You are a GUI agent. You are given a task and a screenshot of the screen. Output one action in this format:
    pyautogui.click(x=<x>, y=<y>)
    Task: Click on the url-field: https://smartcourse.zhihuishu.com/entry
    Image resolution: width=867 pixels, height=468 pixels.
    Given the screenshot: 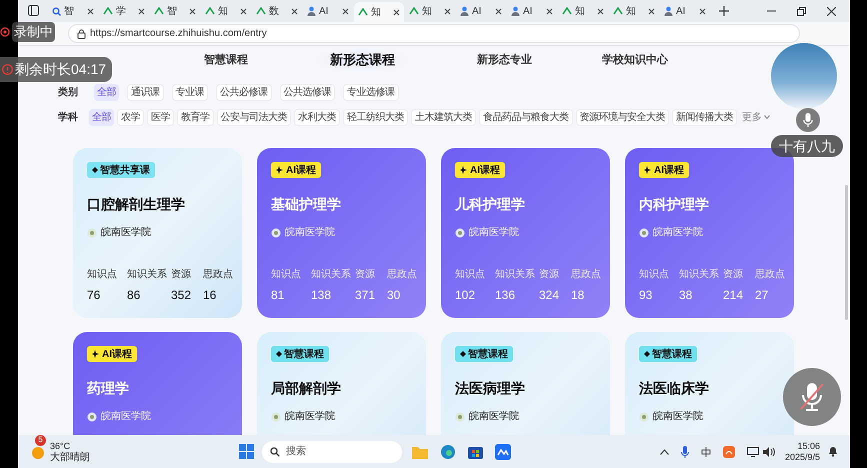 What is the action you would take?
    pyautogui.click(x=434, y=33)
    